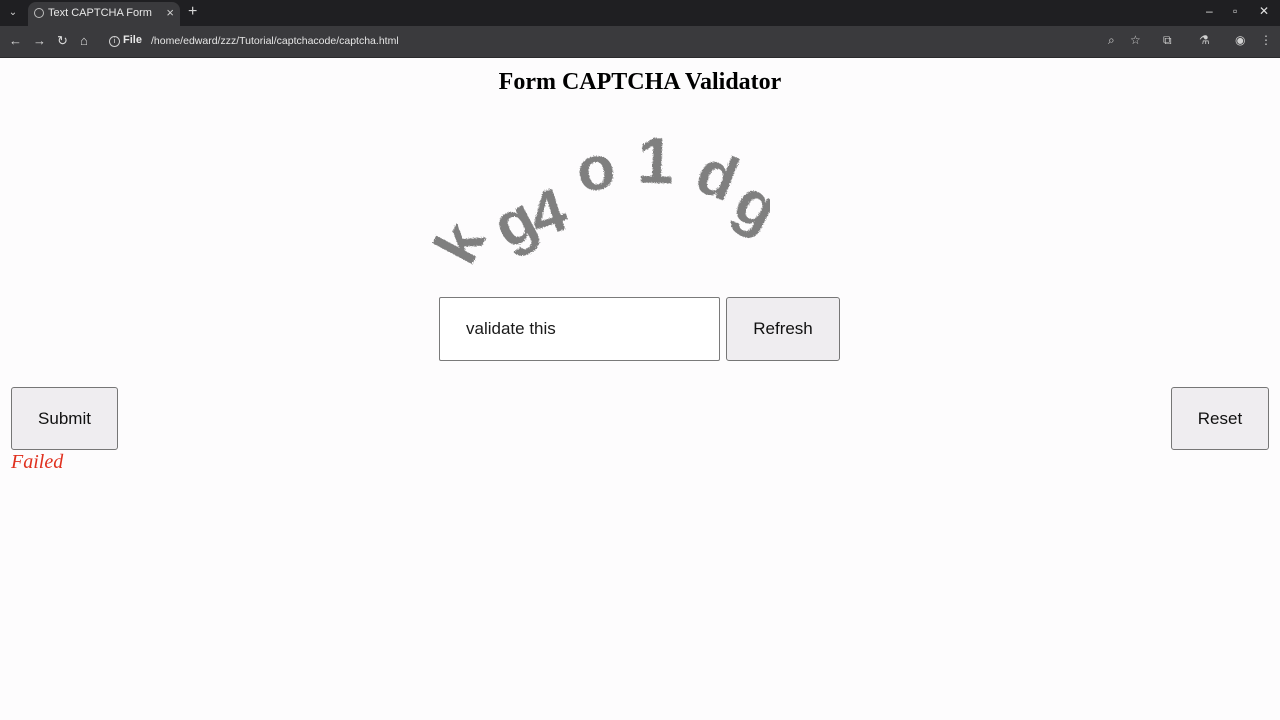 The width and height of the screenshot is (1280, 720). Describe the element at coordinates (13, 13) in the screenshot. I see `tab-search-chevron-icon: ⌄` at that location.